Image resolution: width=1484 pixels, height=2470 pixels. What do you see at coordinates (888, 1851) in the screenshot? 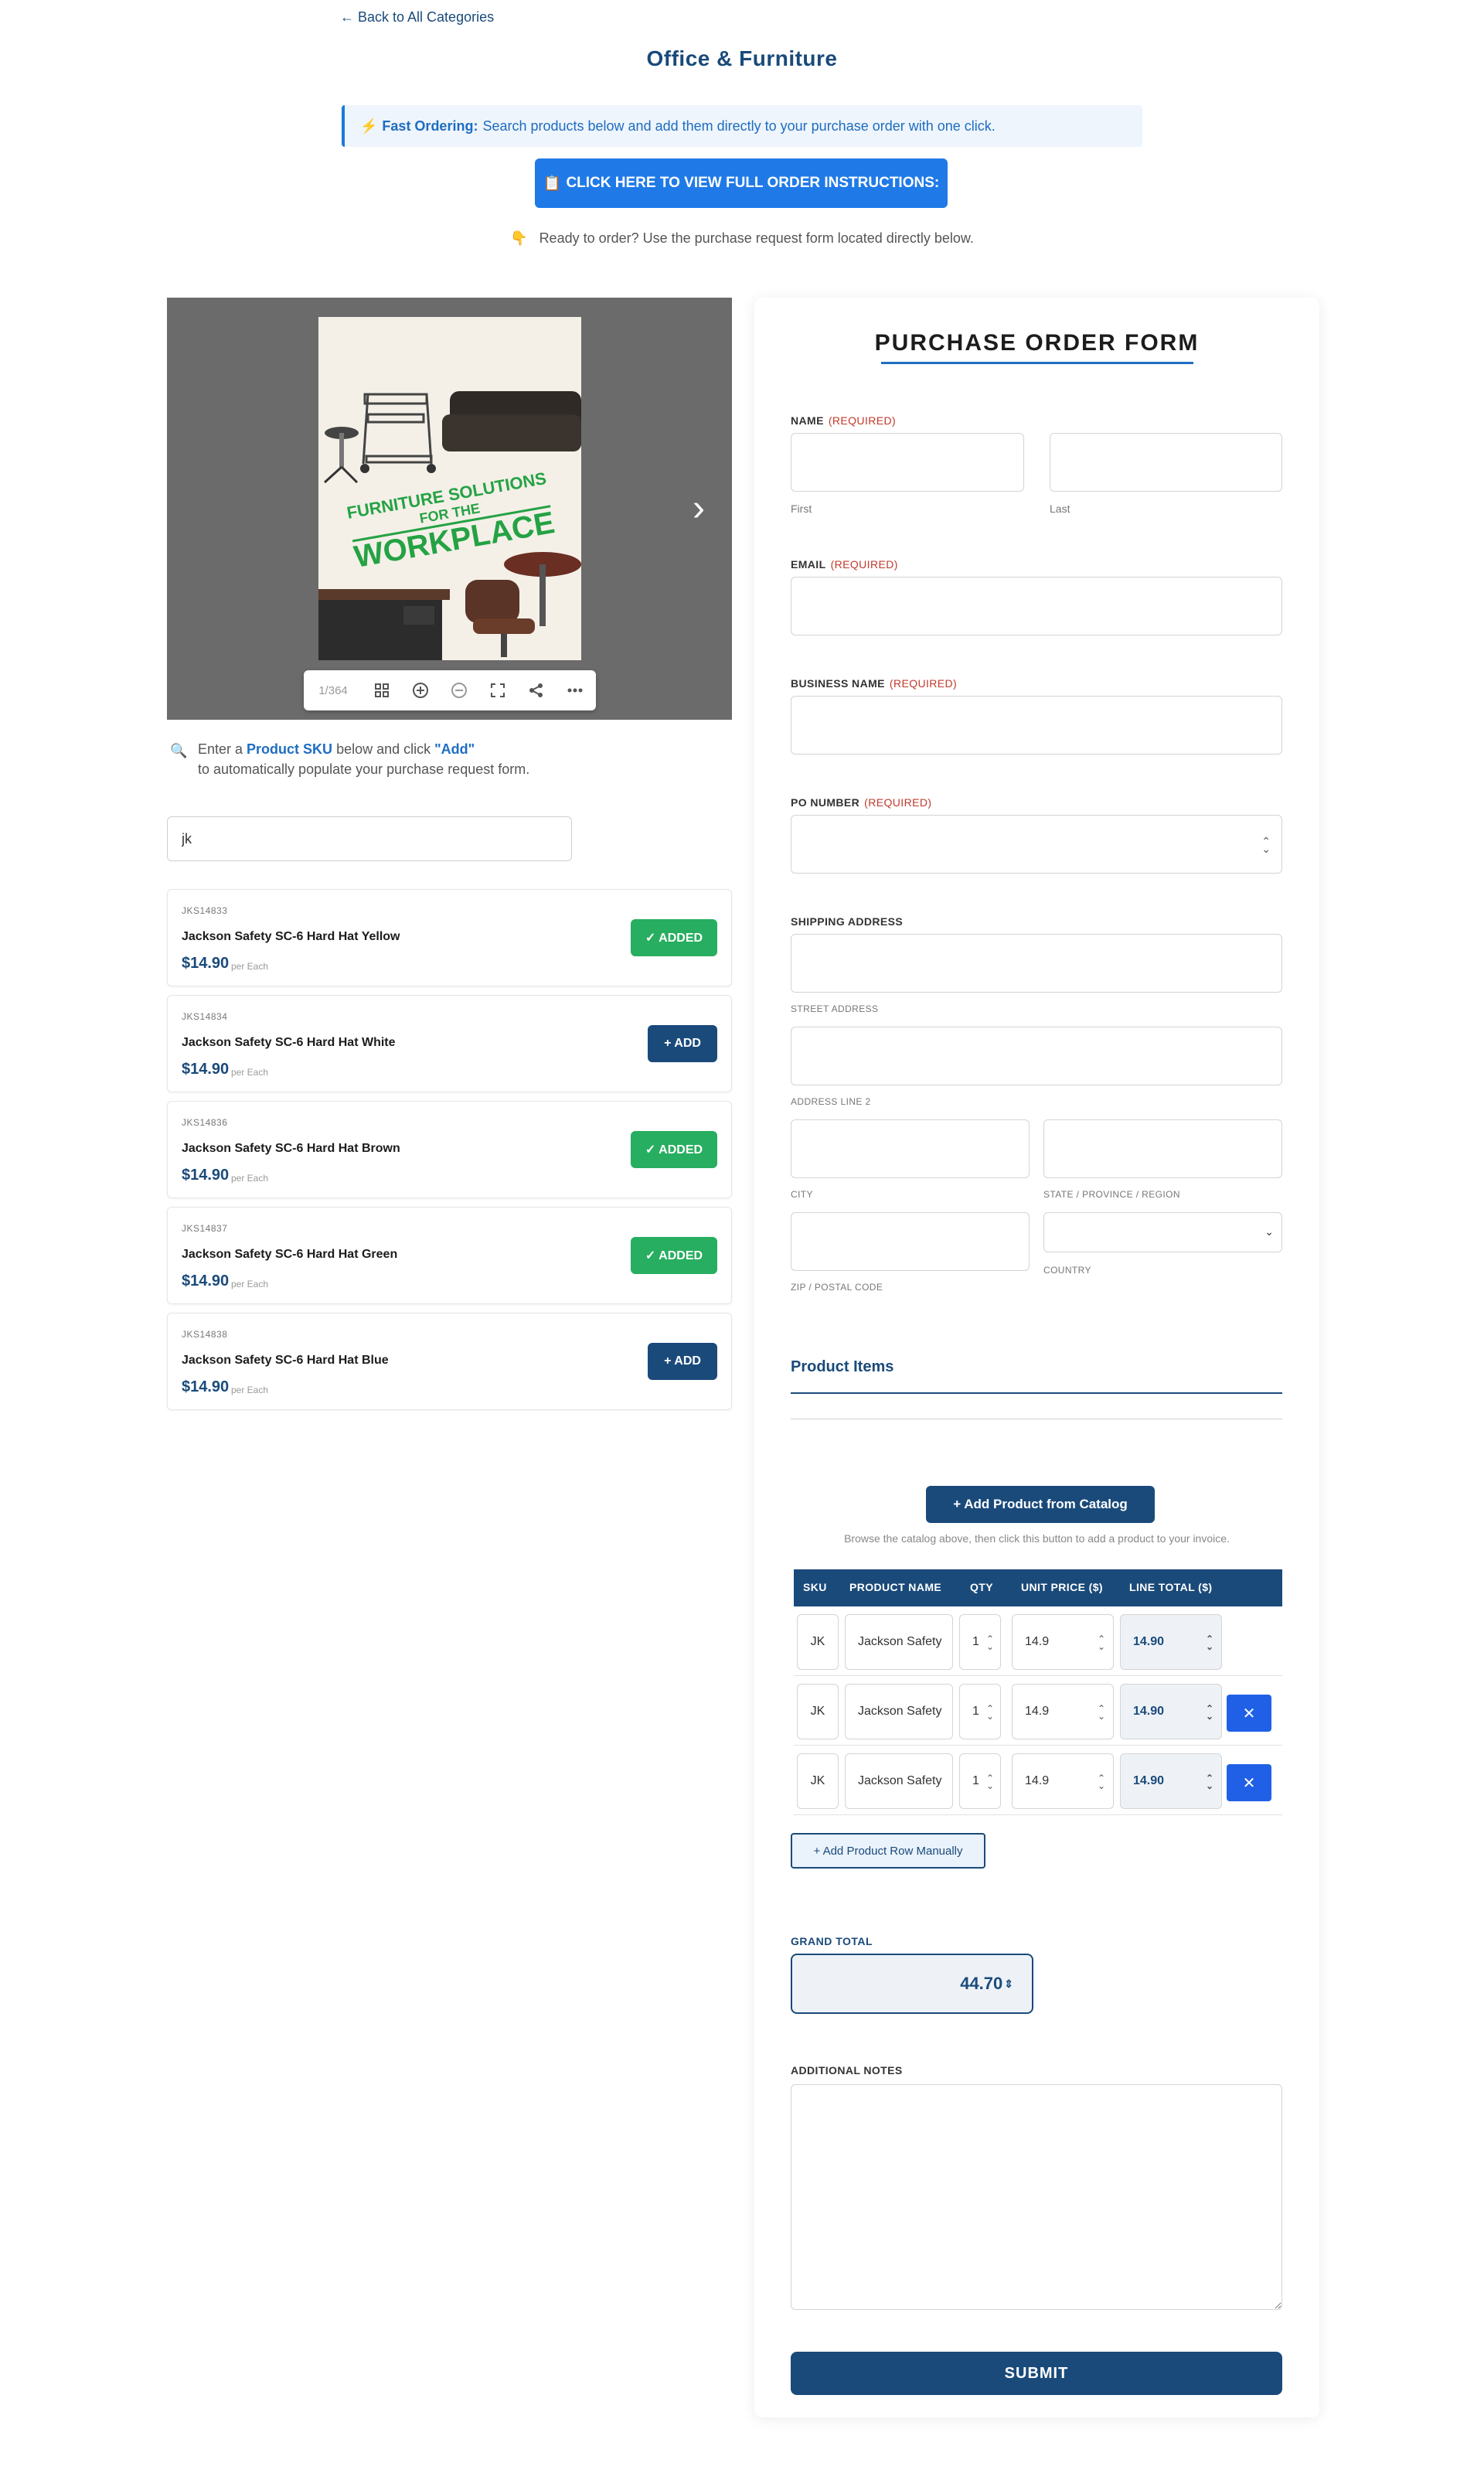
I see `add-row-manually-button: + Add Product Row Manually` at bounding box center [888, 1851].